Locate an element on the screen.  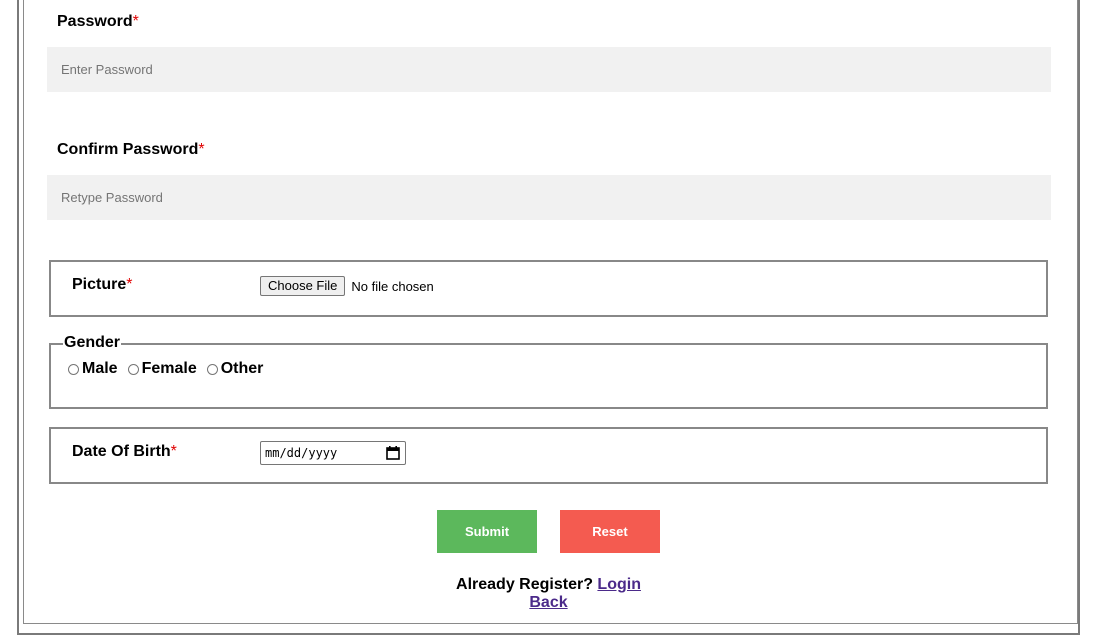
gender-male-radio is located at coordinates (73, 369).